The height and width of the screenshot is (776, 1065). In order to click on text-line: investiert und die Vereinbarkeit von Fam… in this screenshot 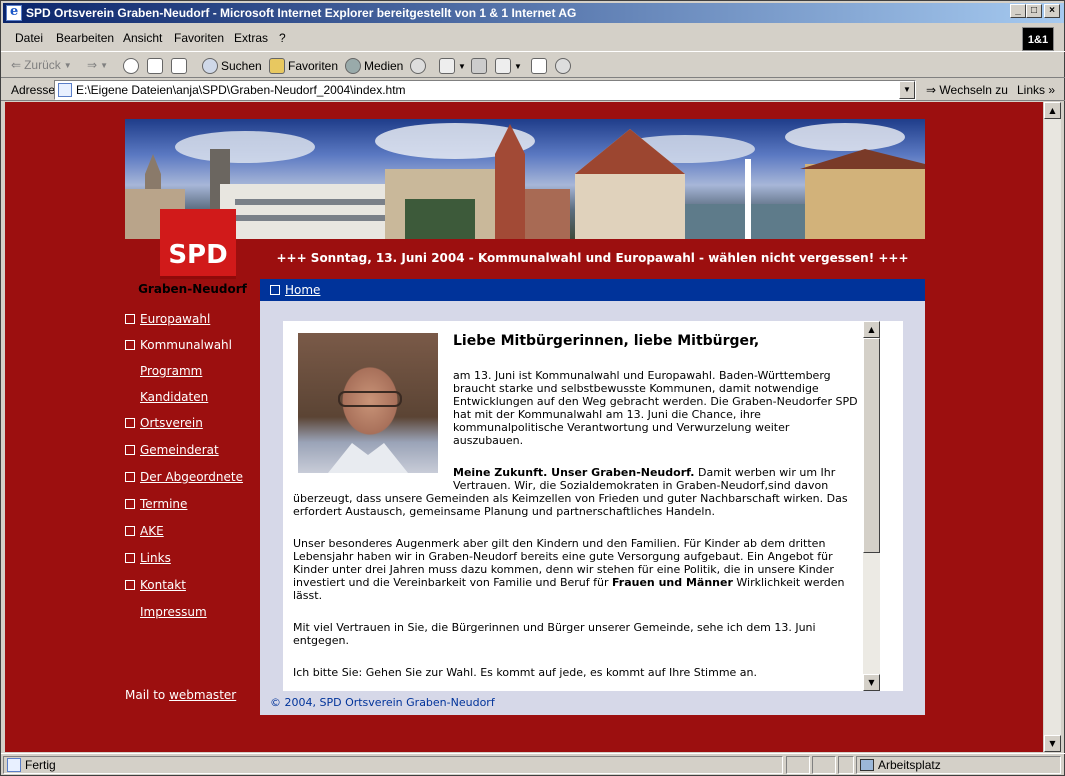, I will do `click(569, 582)`.